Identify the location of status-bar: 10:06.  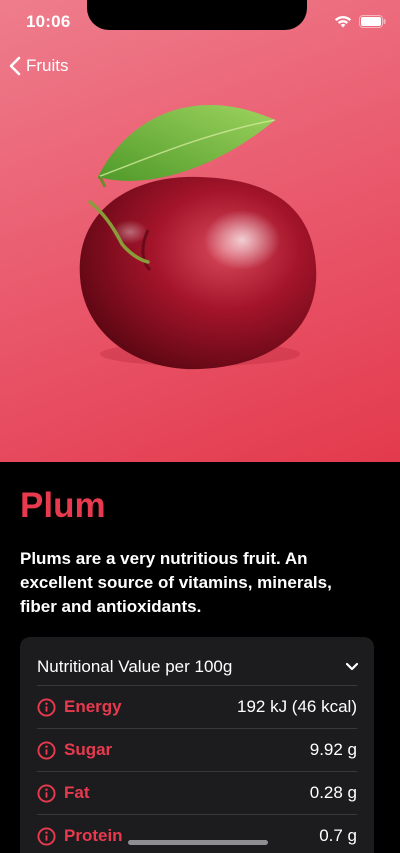
(200, 22).